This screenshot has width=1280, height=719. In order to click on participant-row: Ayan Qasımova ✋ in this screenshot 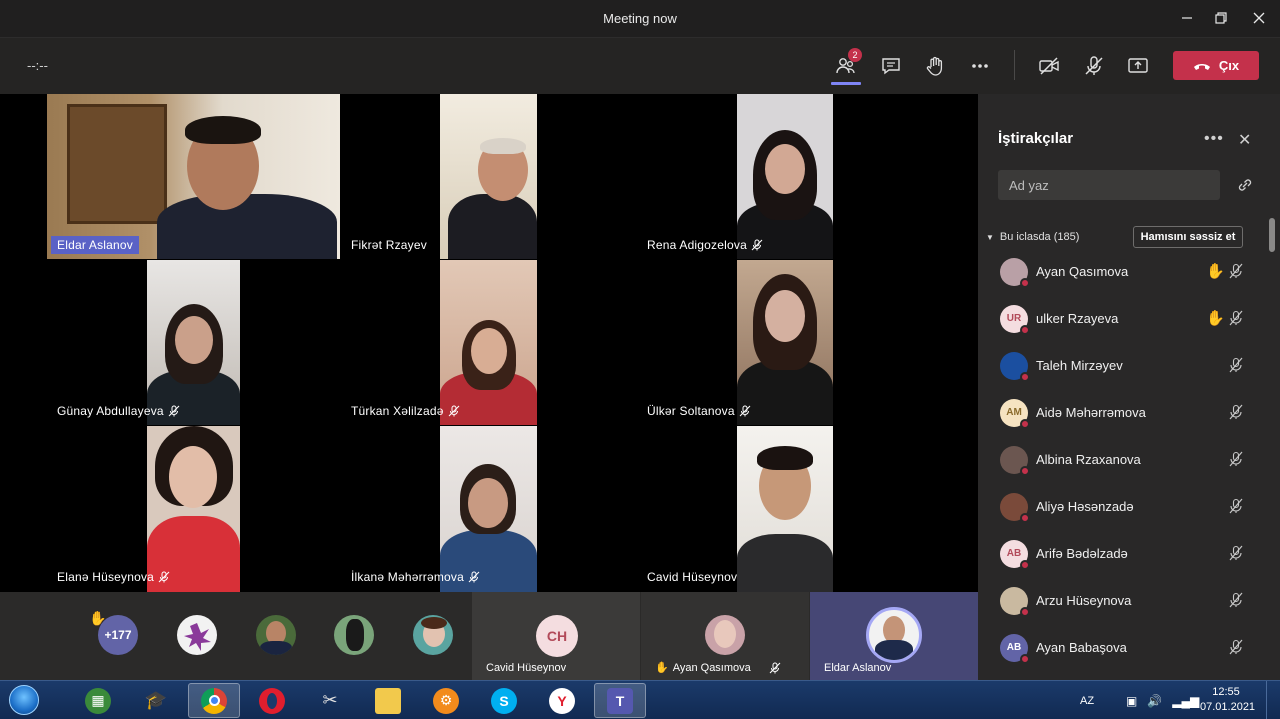, I will do `click(1124, 273)`.